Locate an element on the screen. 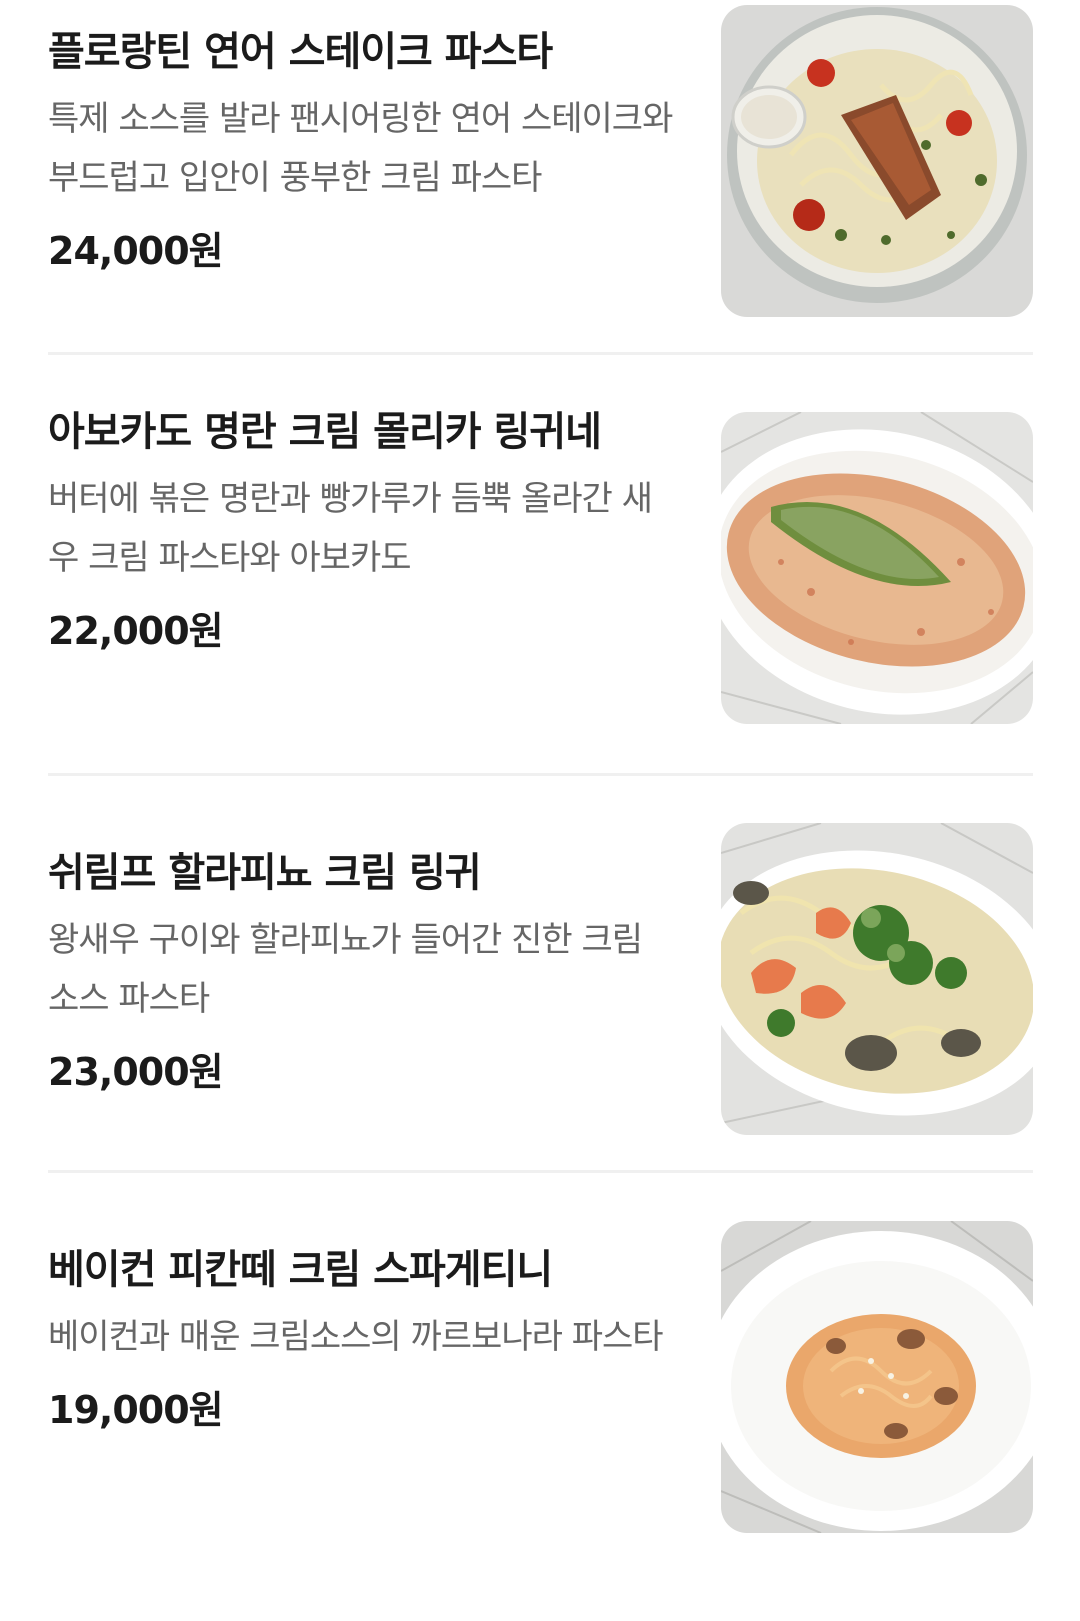 The image size is (1080, 1621). salmon-steak-pasta-photo is located at coordinates (877, 161).